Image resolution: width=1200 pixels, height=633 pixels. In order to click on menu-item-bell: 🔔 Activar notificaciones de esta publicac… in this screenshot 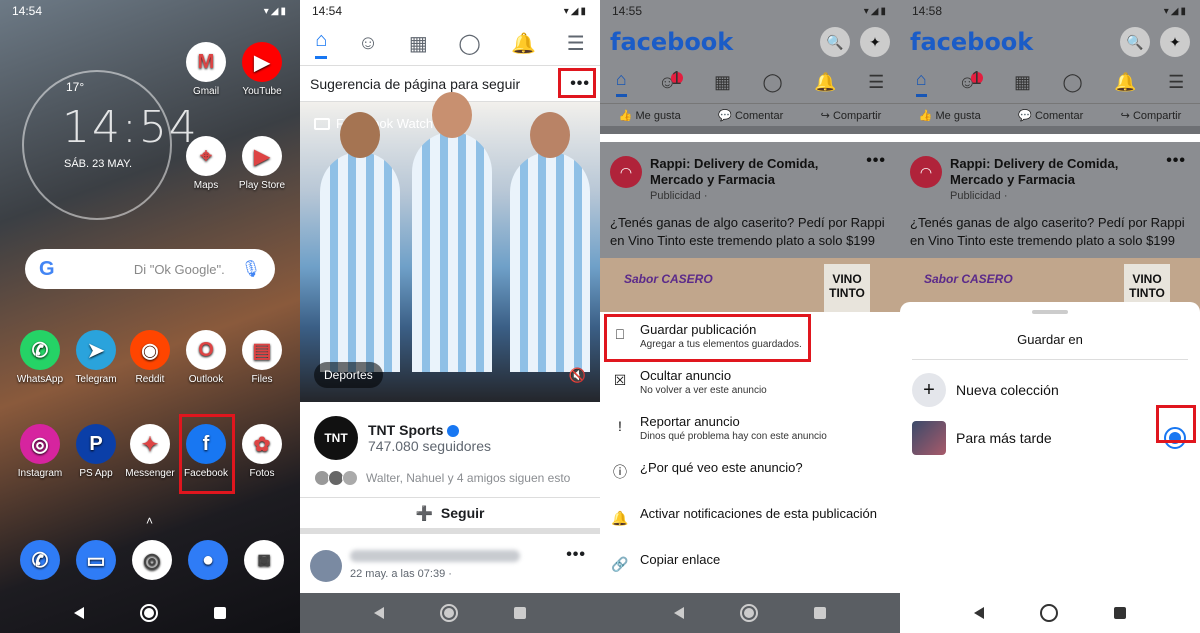, I will do `click(750, 523)`.